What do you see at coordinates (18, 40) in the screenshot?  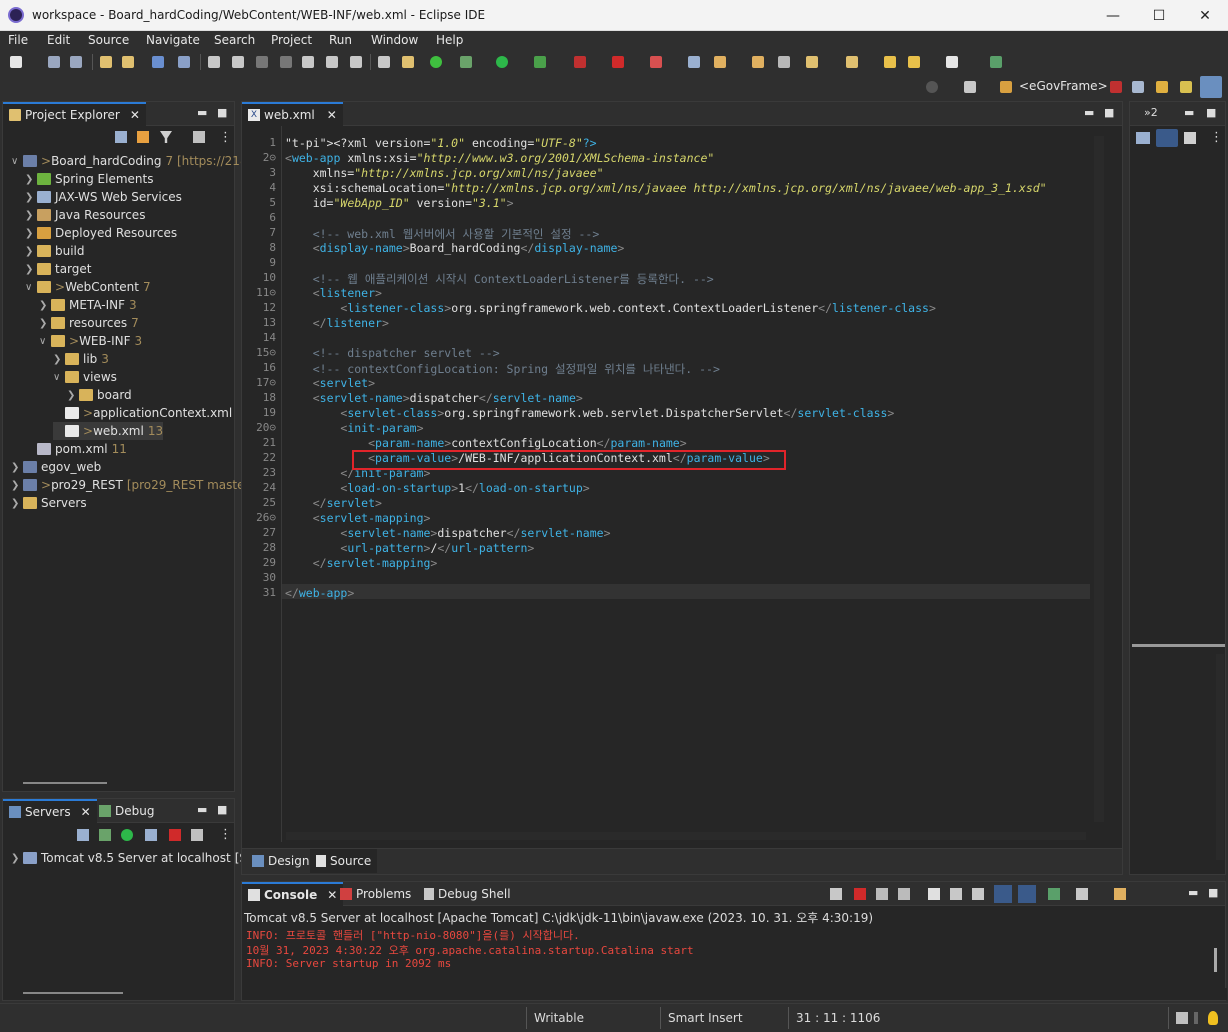 I see `menu-file: File` at bounding box center [18, 40].